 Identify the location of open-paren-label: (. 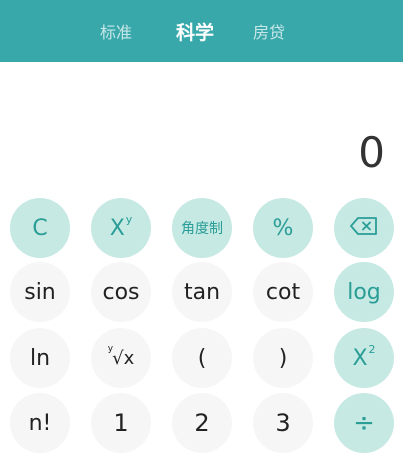
(202, 358).